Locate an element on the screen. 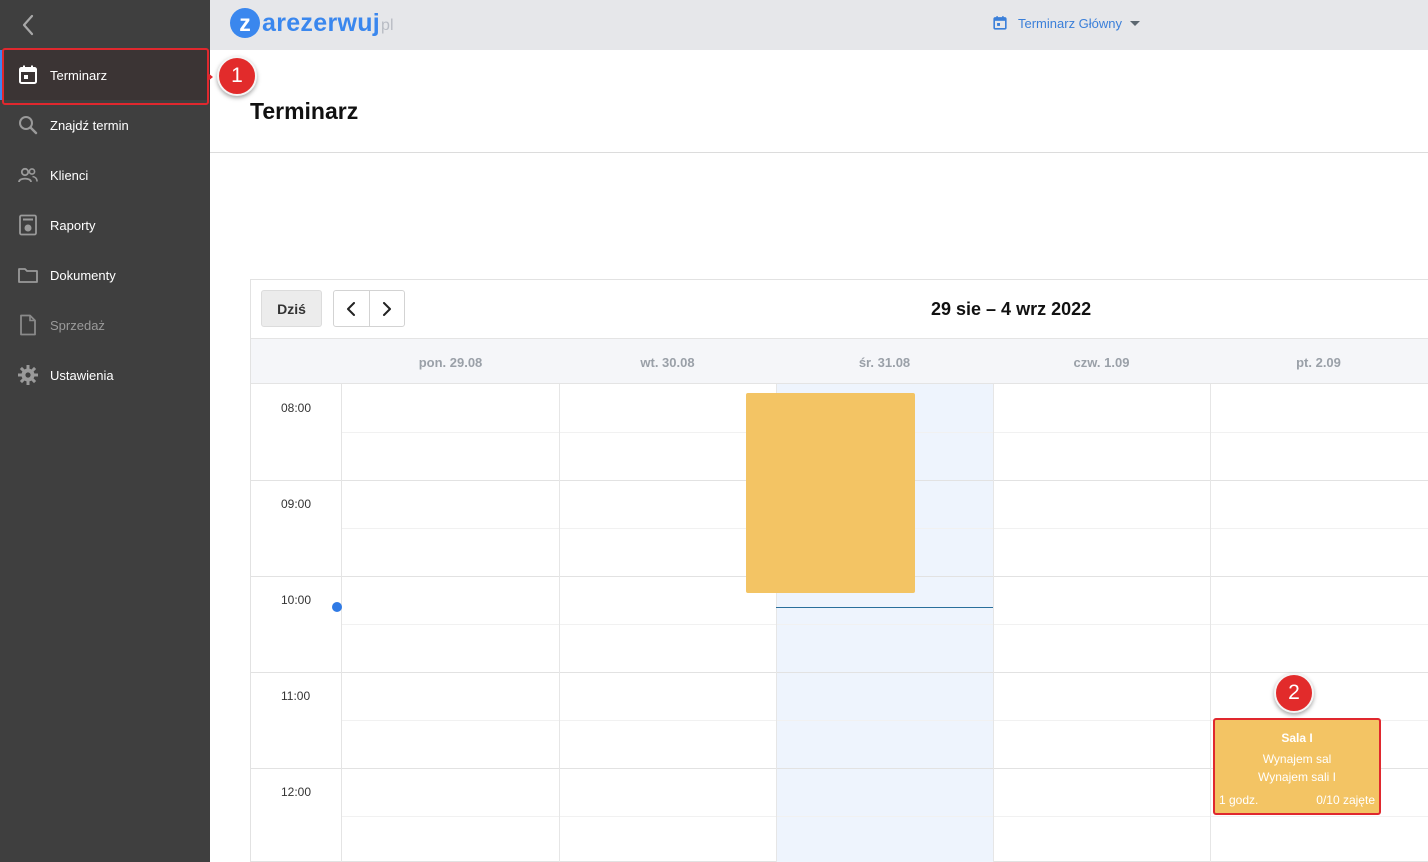 This screenshot has width=1428, height=862. hour-line is located at coordinates (839, 672).